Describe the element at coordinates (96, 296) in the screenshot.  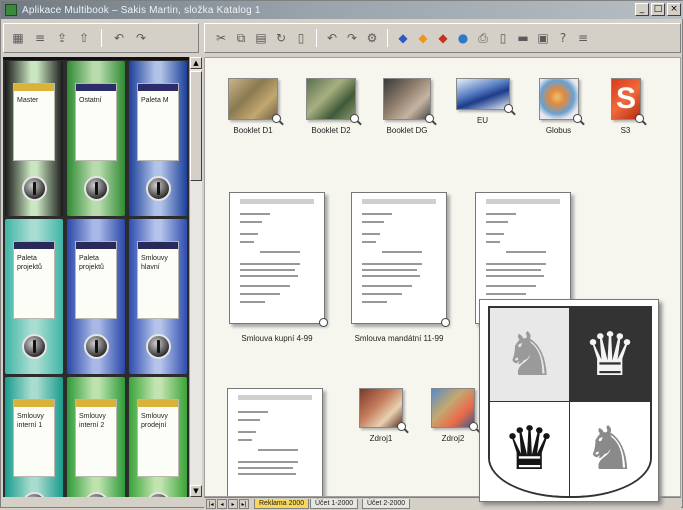
I see `binder-5: Paleta projektů` at that location.